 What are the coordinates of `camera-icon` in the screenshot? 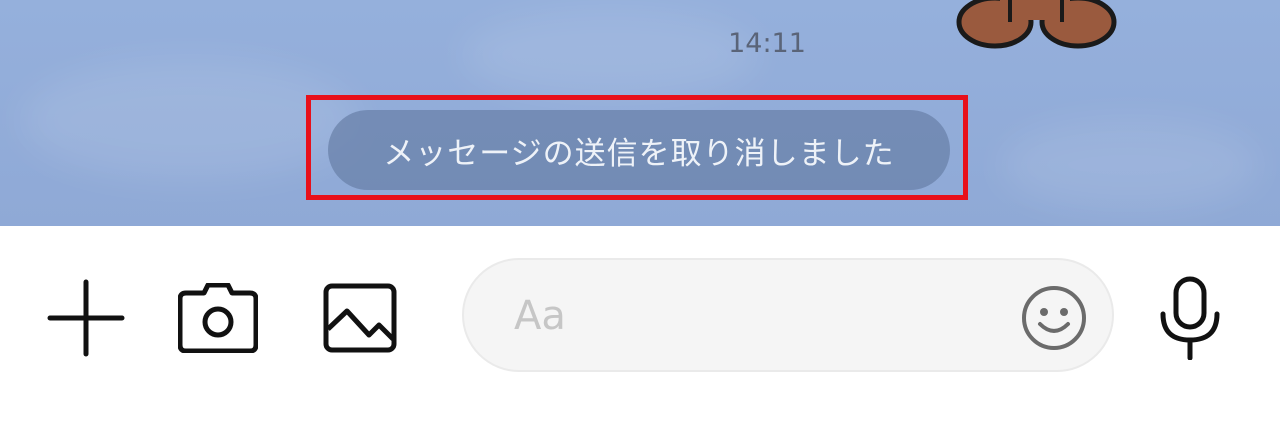 It's located at (218, 318).